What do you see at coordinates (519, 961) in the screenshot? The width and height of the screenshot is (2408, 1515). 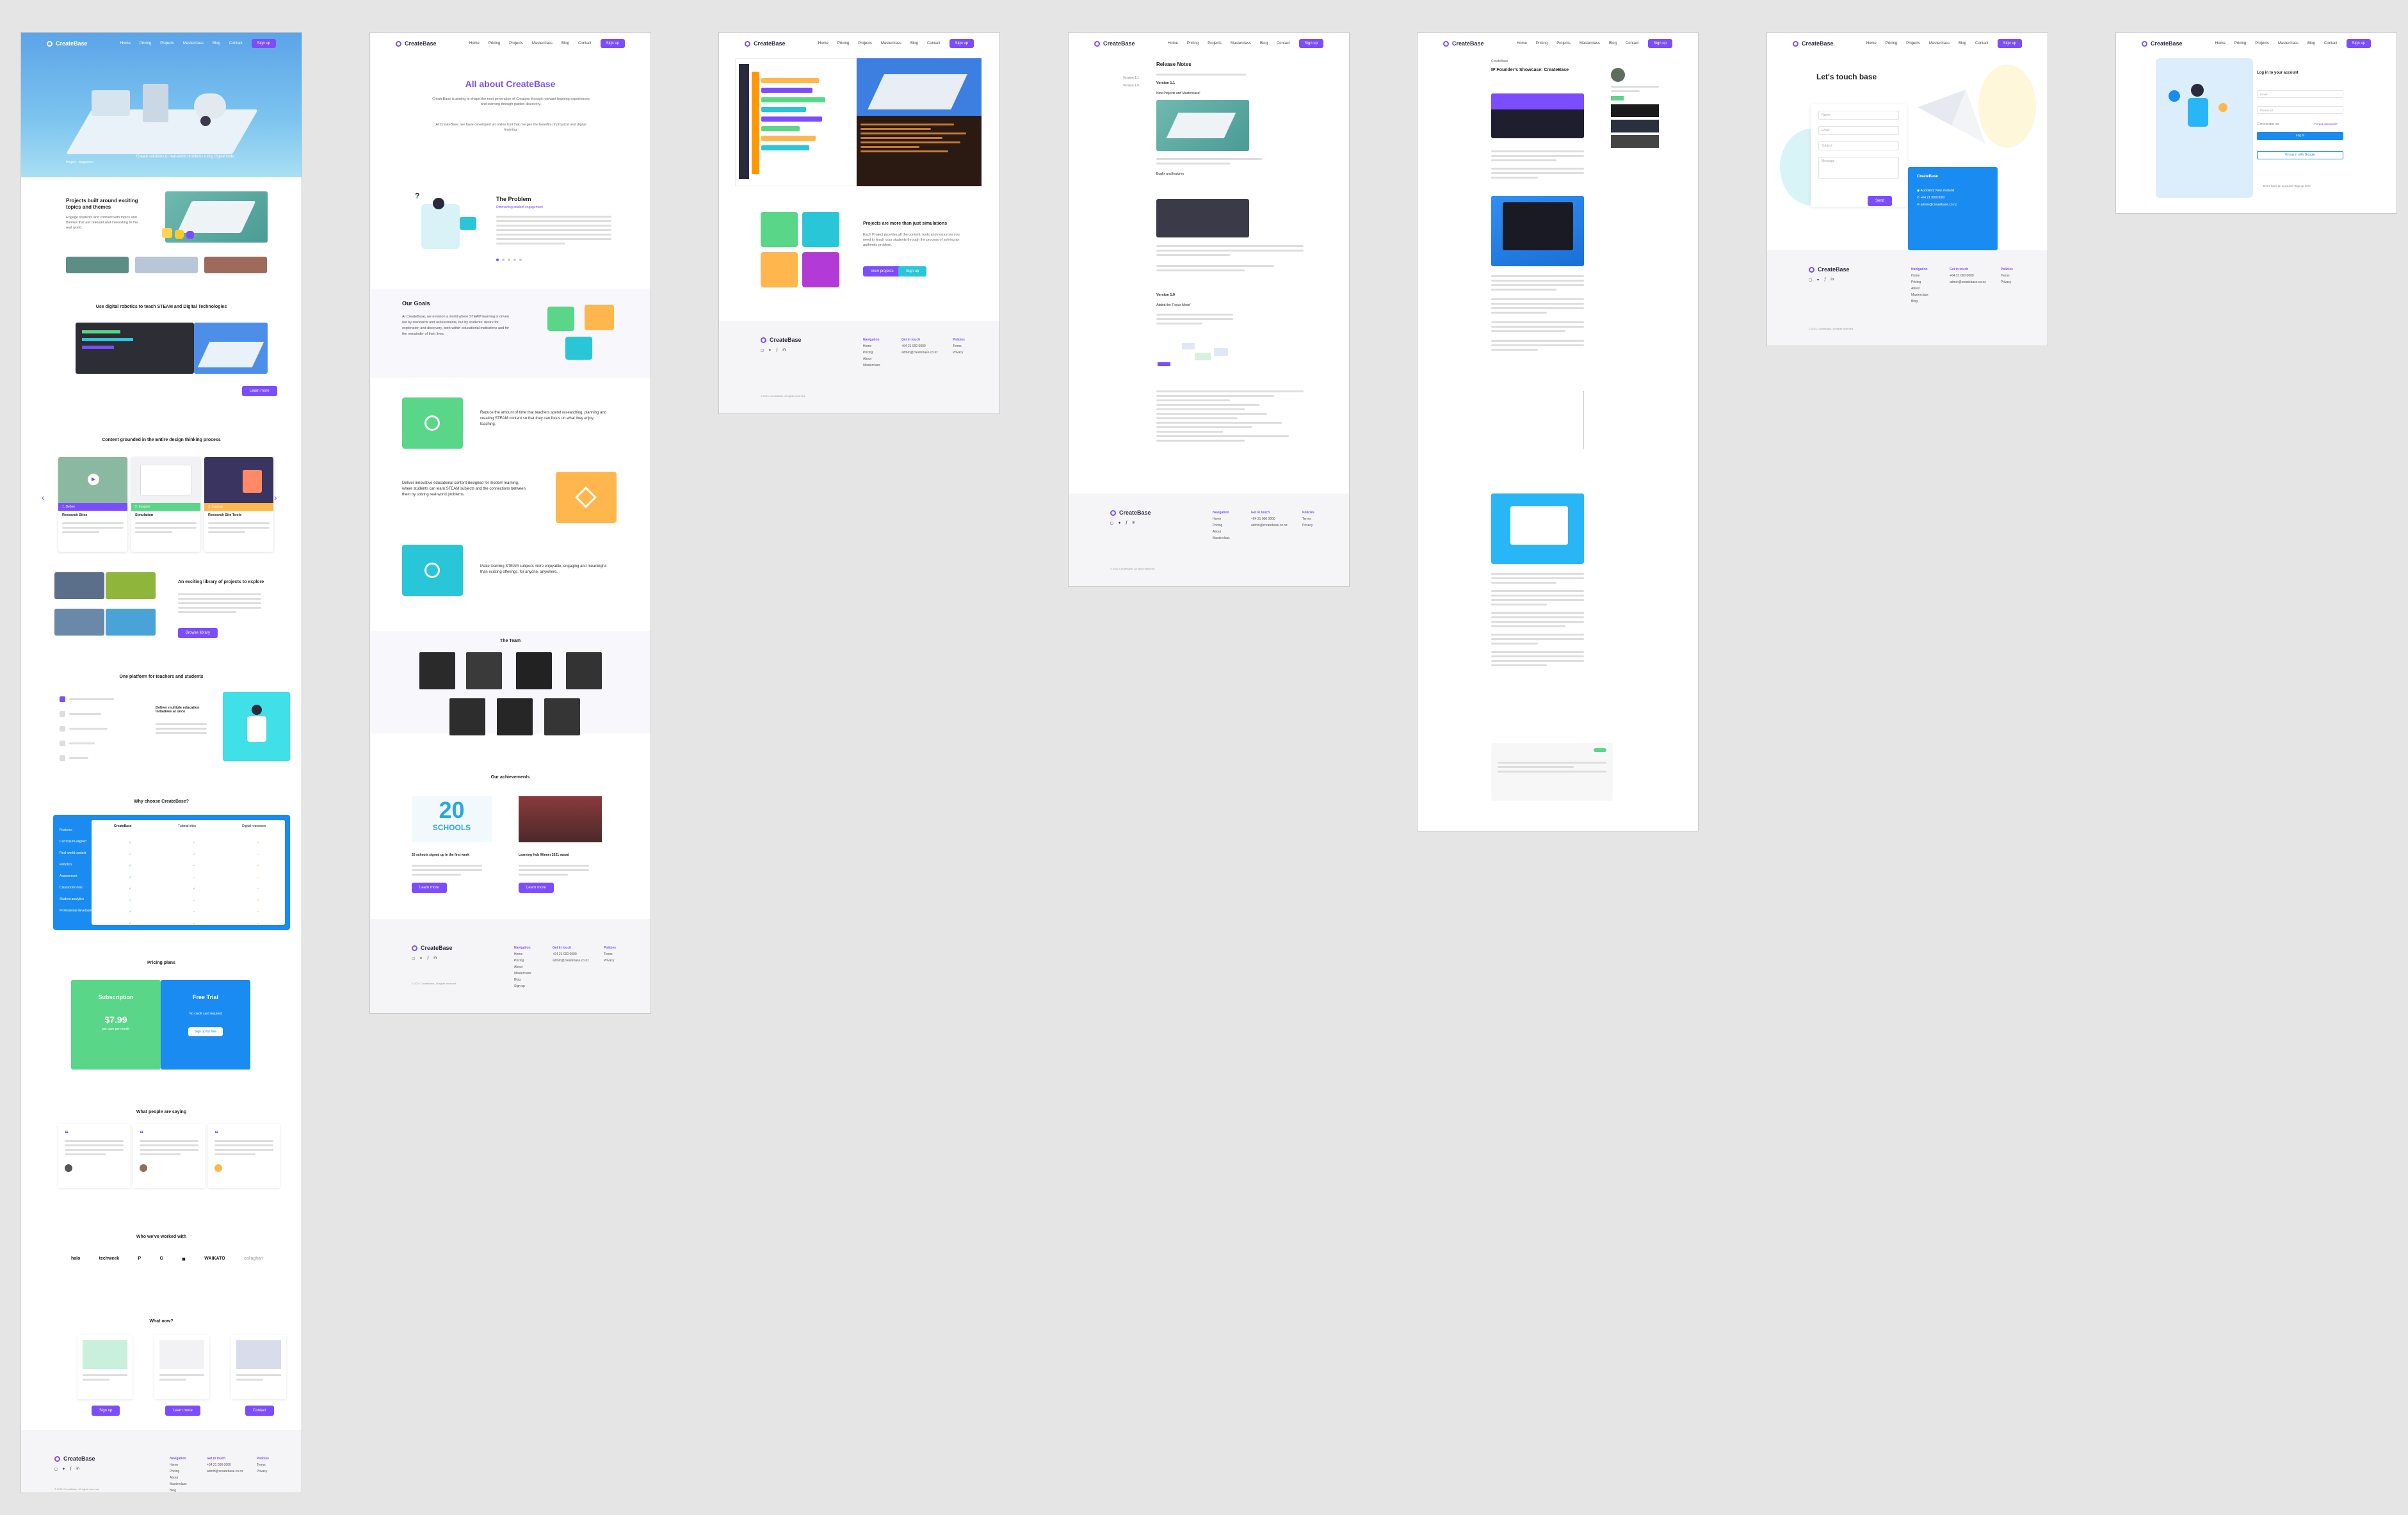 I see `footer-link: Pricing` at bounding box center [519, 961].